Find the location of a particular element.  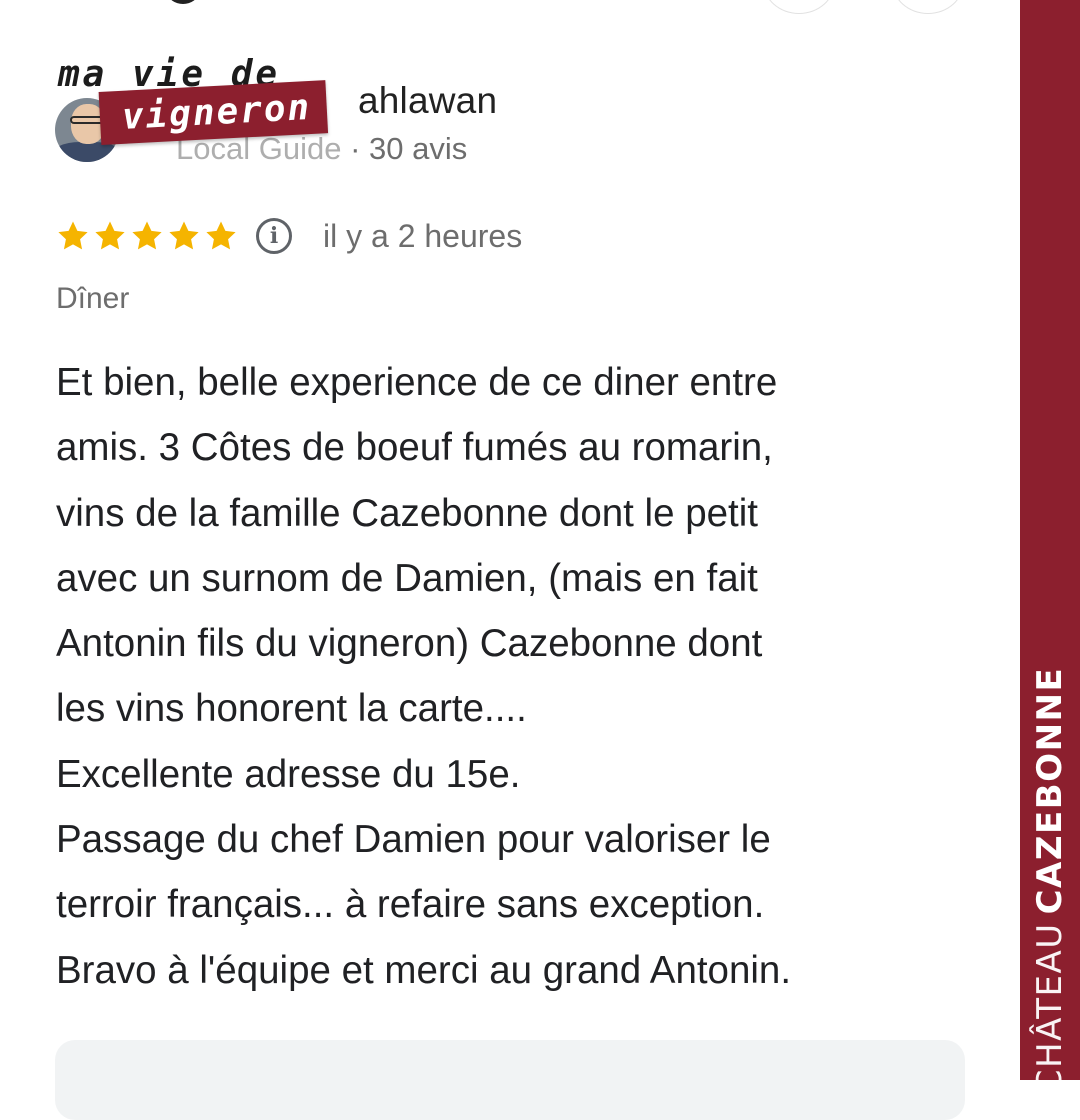

review-line: amis. 3 Côtes de boeuf fumés au romarin, is located at coordinates (414, 448).